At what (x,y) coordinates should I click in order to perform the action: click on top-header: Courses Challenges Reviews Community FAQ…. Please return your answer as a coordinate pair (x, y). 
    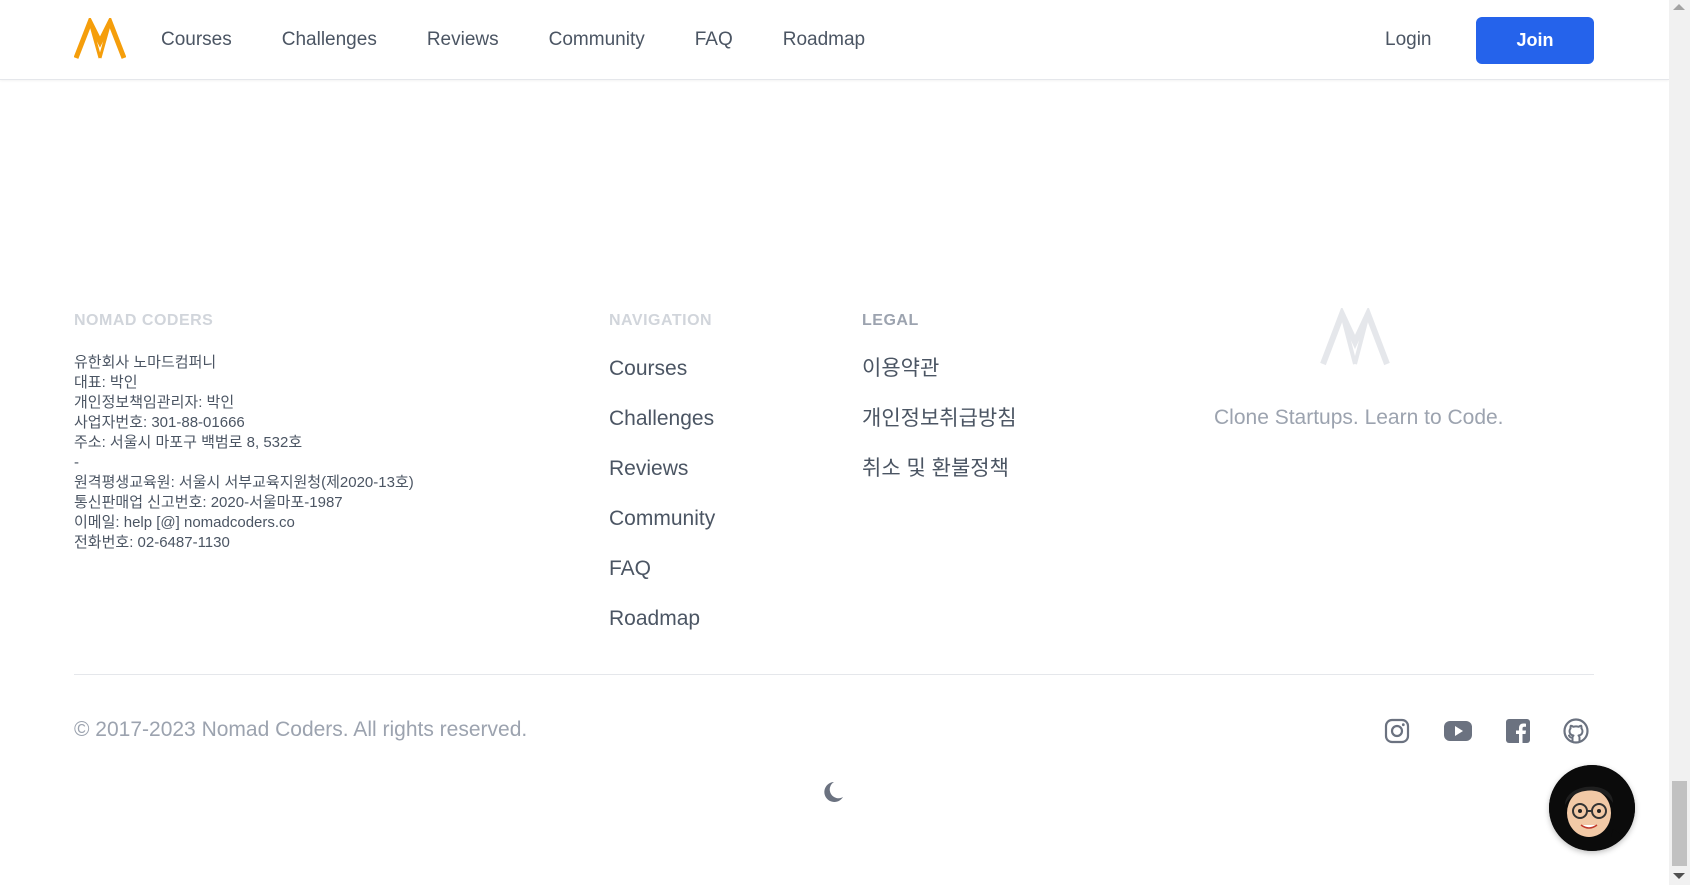
    Looking at the image, I should click on (834, 40).